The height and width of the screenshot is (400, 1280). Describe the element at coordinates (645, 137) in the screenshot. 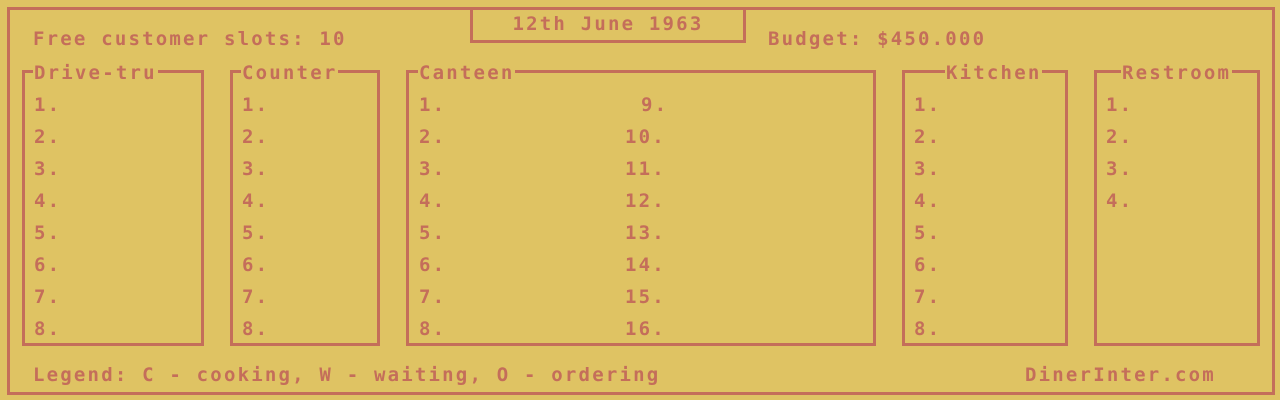

I see `slot-item: 10.` at that location.